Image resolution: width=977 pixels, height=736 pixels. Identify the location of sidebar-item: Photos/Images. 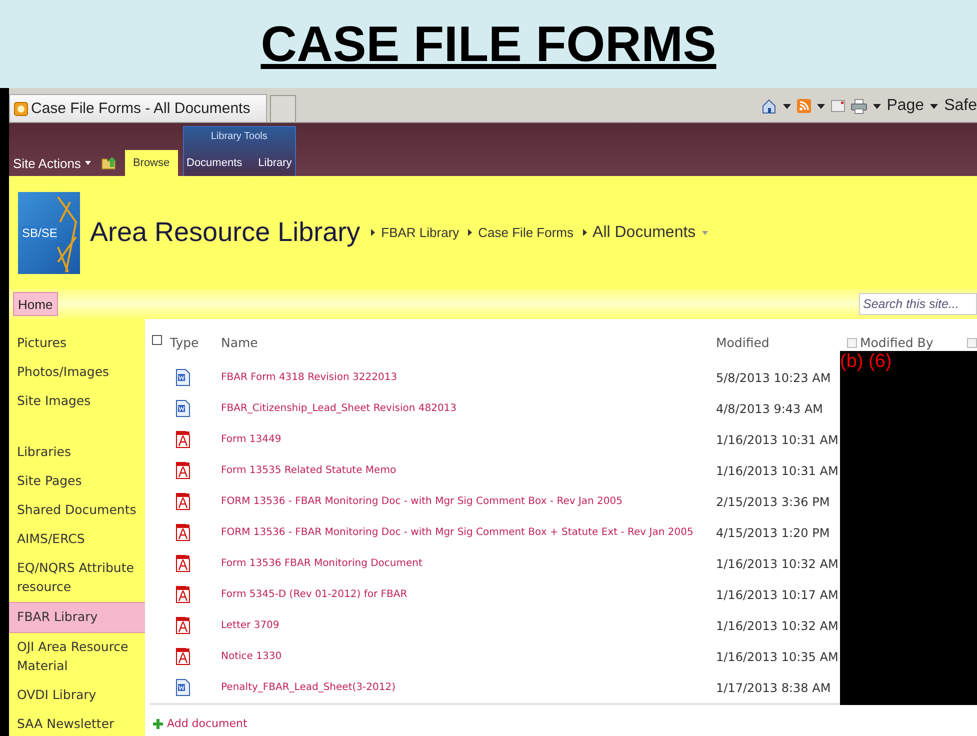
(77, 372).